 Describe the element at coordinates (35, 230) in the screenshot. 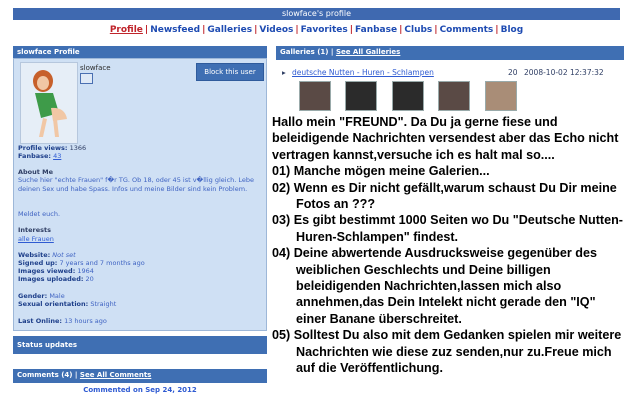

I see `interests-heading: Interests` at that location.